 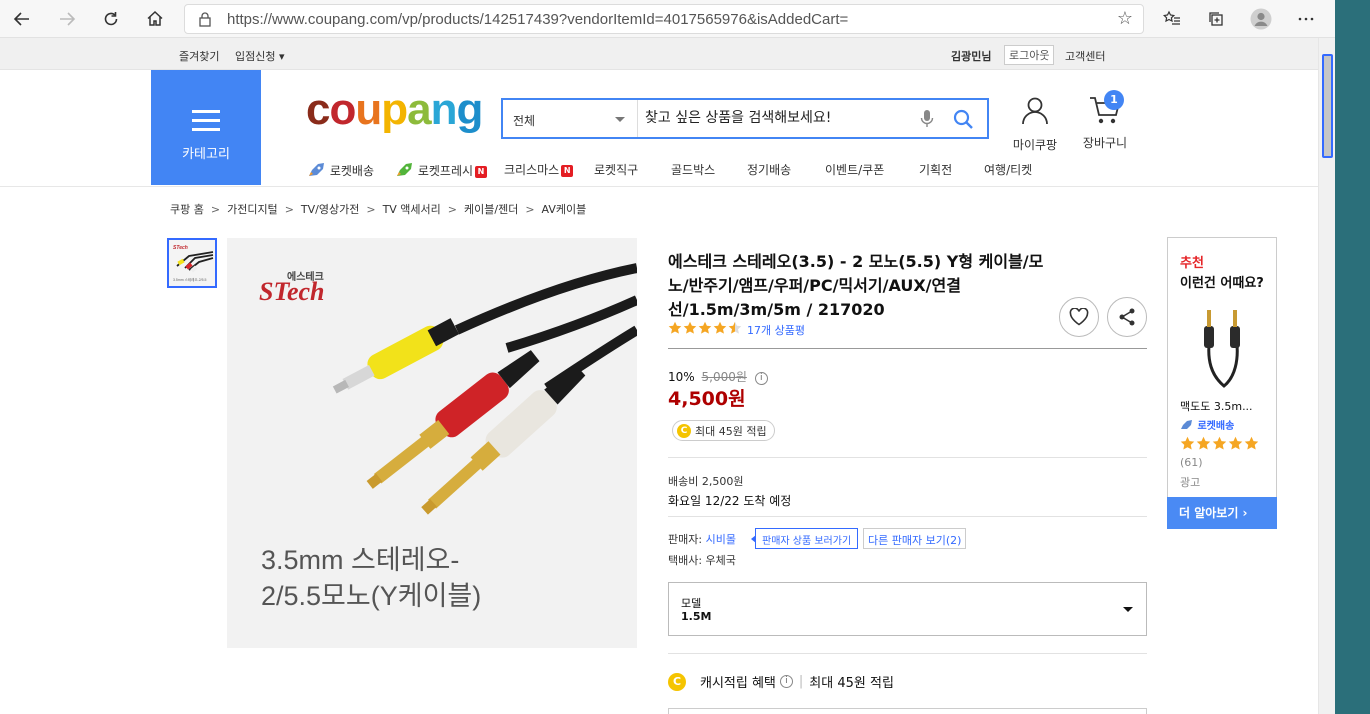 I want to click on search-category-select: 전체, so click(x=570, y=118).